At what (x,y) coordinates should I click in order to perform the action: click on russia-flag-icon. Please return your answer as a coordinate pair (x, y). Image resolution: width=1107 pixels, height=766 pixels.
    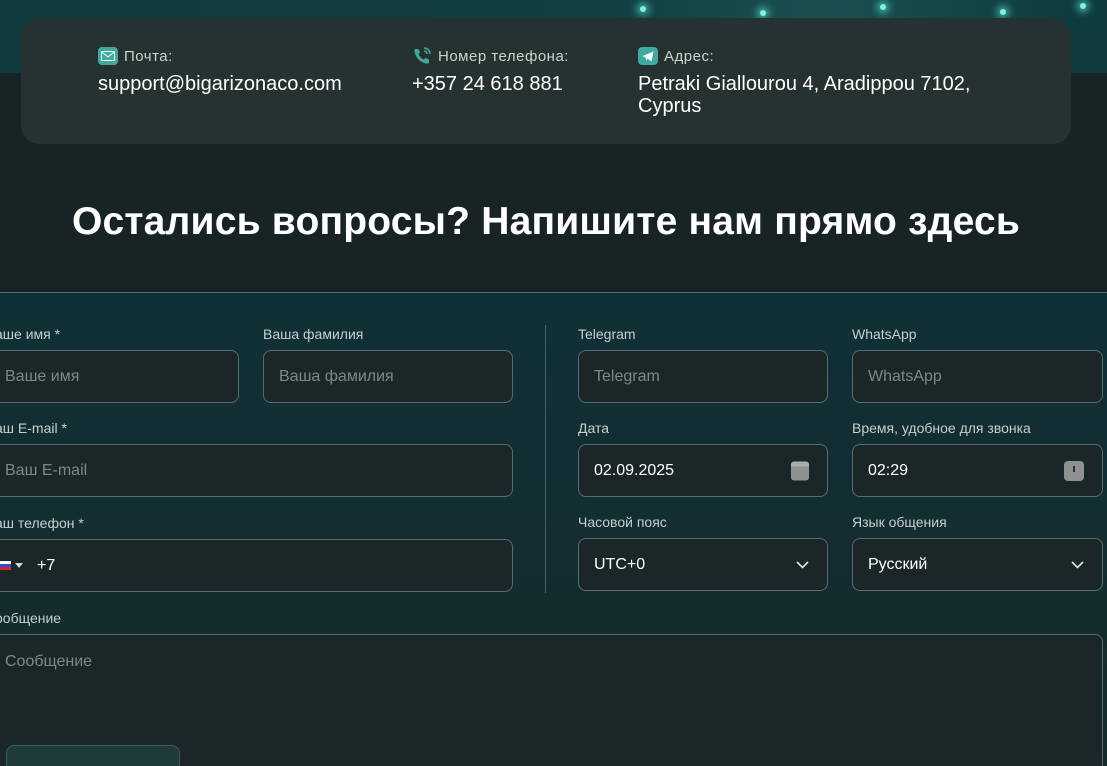
    Looking at the image, I should click on (5, 565).